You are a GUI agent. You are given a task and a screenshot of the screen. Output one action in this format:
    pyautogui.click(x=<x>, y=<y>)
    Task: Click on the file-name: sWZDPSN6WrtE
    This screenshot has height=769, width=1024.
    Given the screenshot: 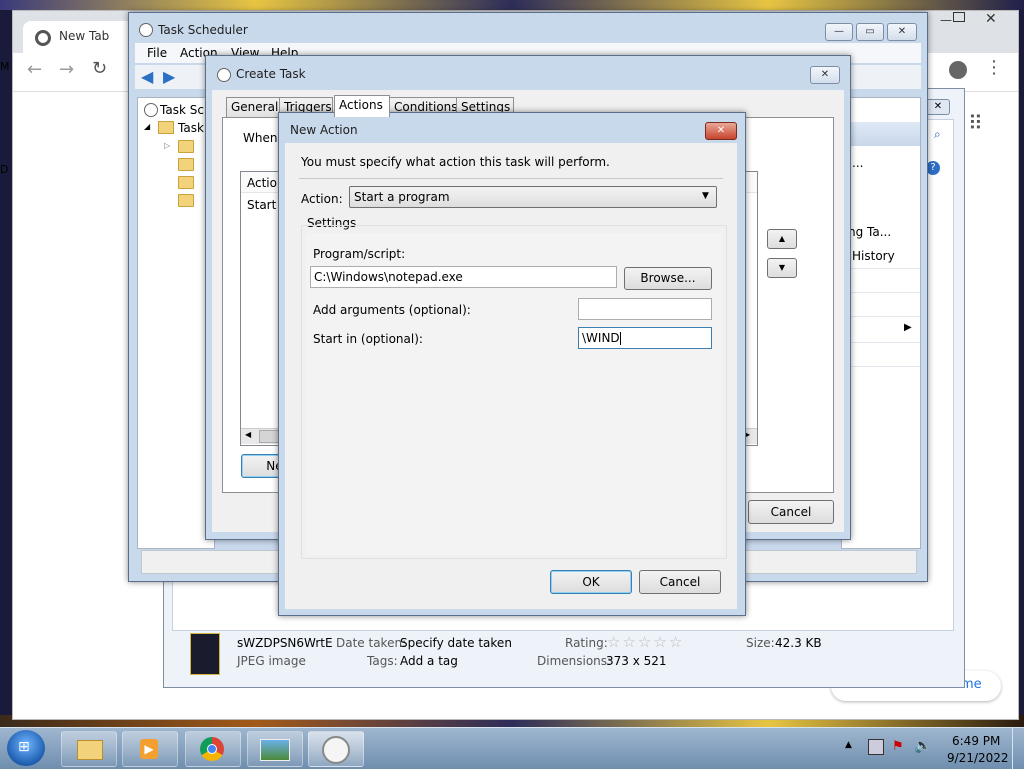 What is the action you would take?
    pyautogui.click(x=285, y=643)
    